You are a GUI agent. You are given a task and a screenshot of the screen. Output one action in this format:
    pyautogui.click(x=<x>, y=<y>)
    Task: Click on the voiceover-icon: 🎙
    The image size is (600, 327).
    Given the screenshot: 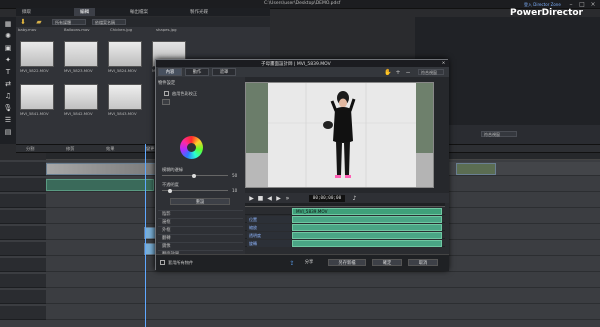 What is the action you would take?
    pyautogui.click(x=8, y=108)
    